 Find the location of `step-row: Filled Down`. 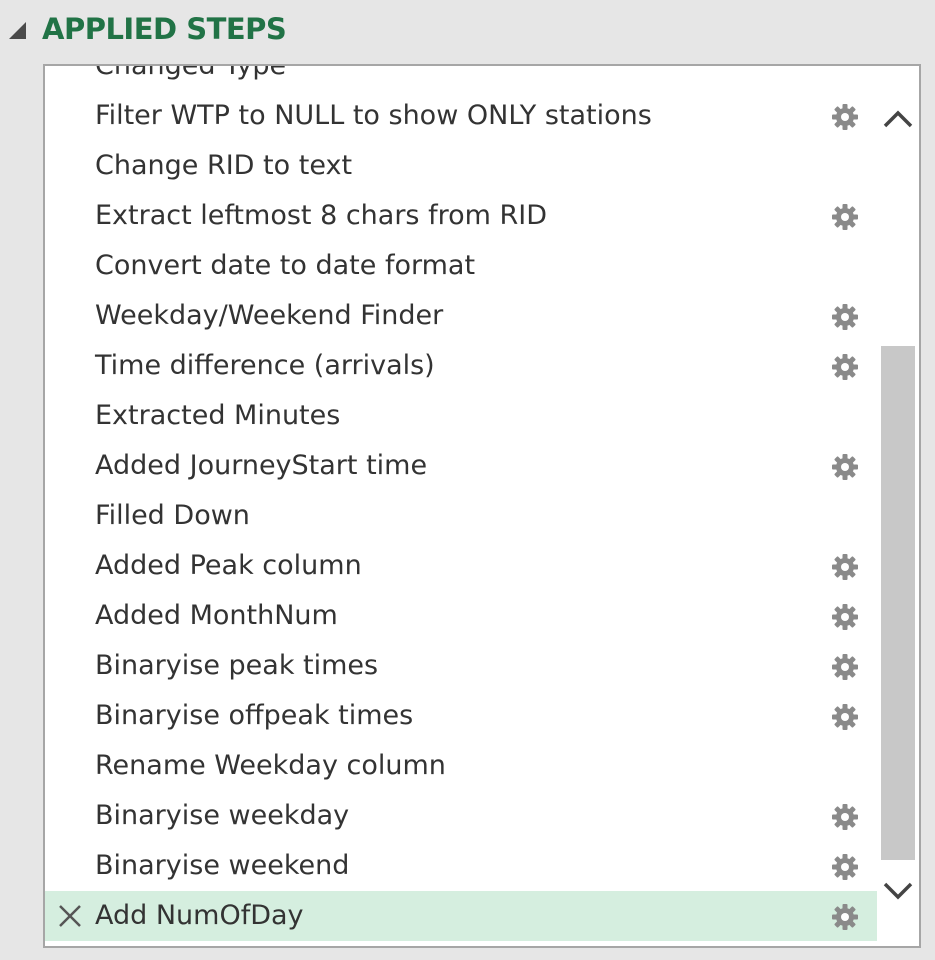

step-row: Filled Down is located at coordinates (461, 516).